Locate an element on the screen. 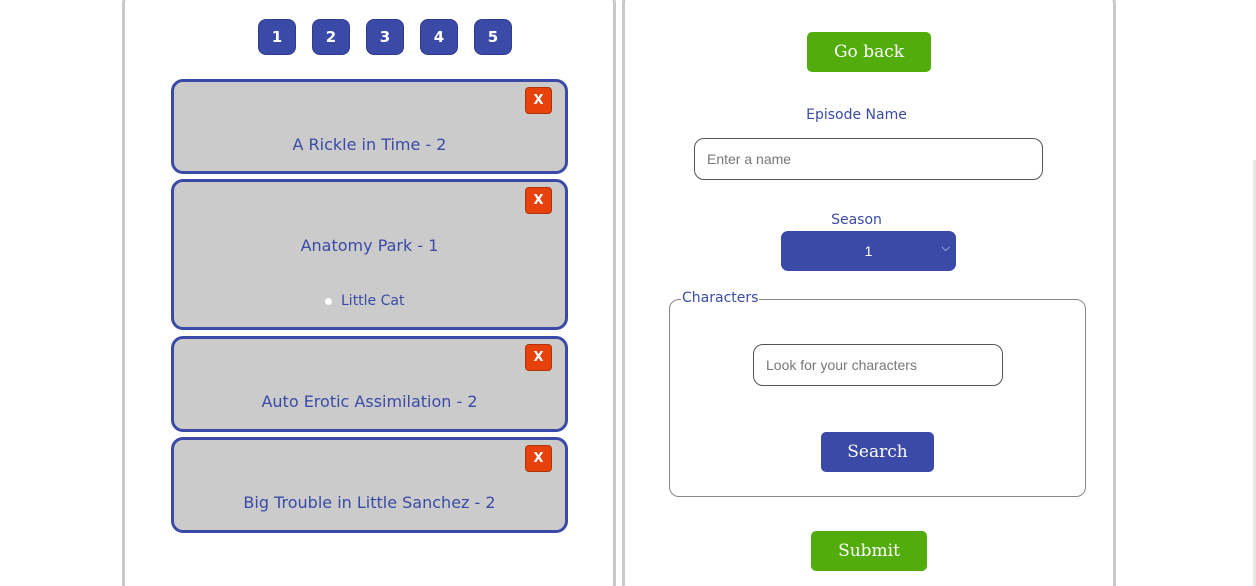  character-list-item: Little Cat is located at coordinates (364, 301).